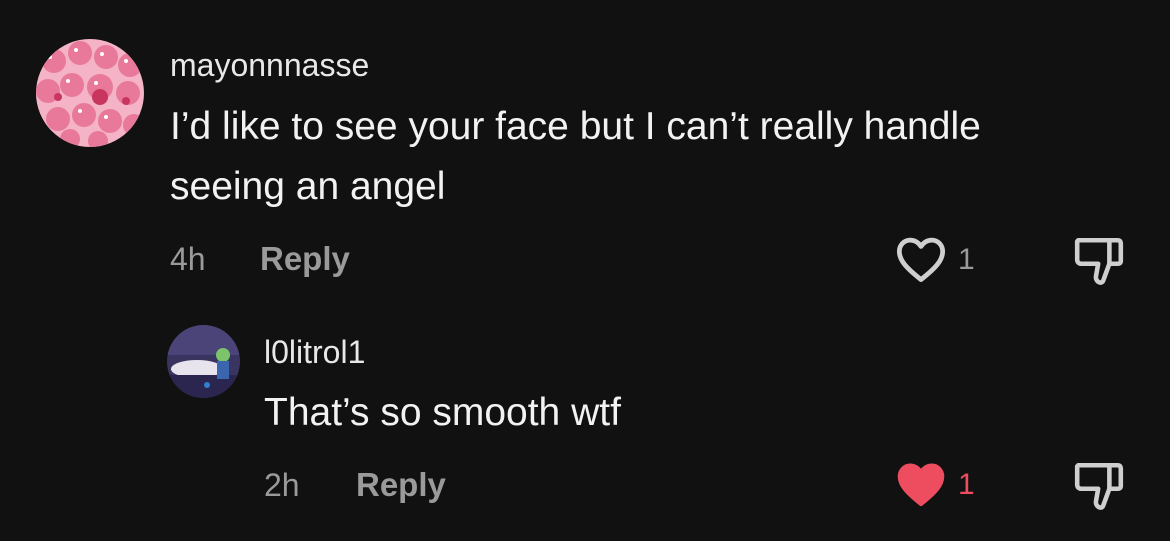  Describe the element at coordinates (282, 485) in the screenshot. I see `comment-time: 2h` at that location.